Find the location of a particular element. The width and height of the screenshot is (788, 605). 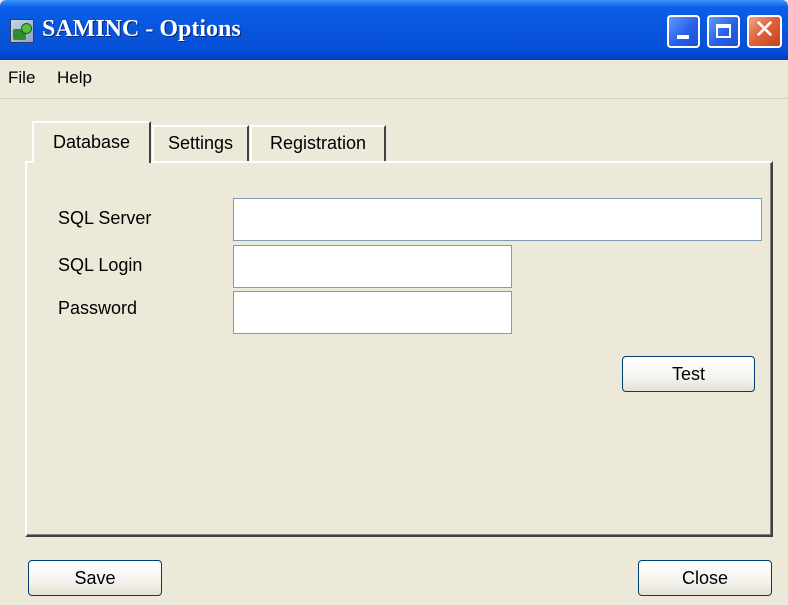

sql-server-input is located at coordinates (497, 219).